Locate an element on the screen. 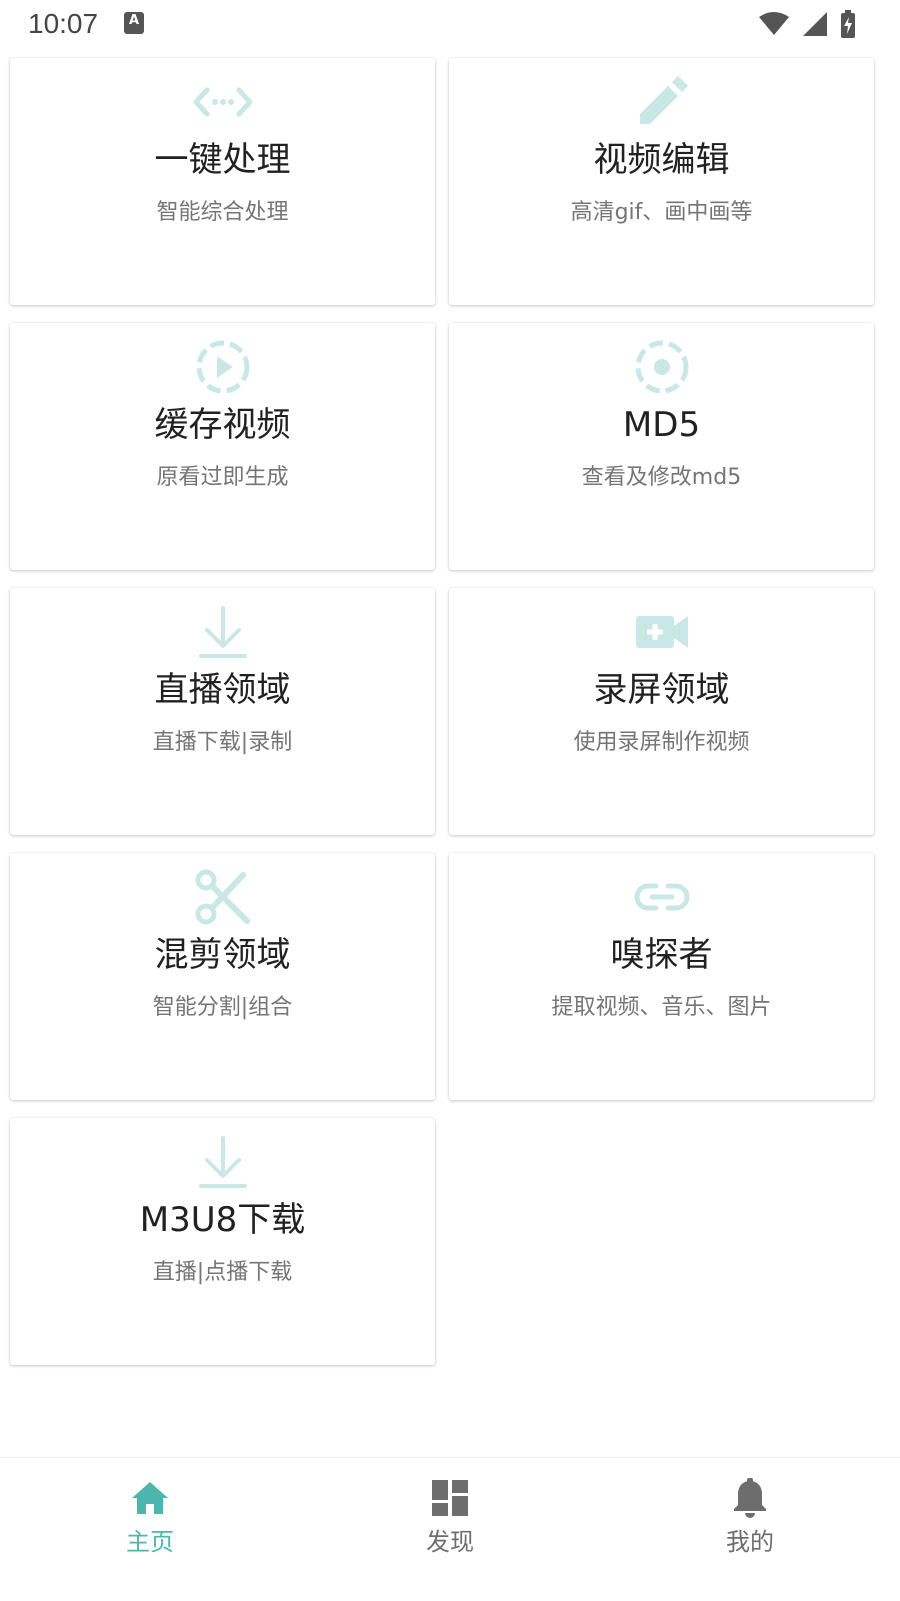 This screenshot has width=900, height=1601. dashboard-icon is located at coordinates (450, 1498).